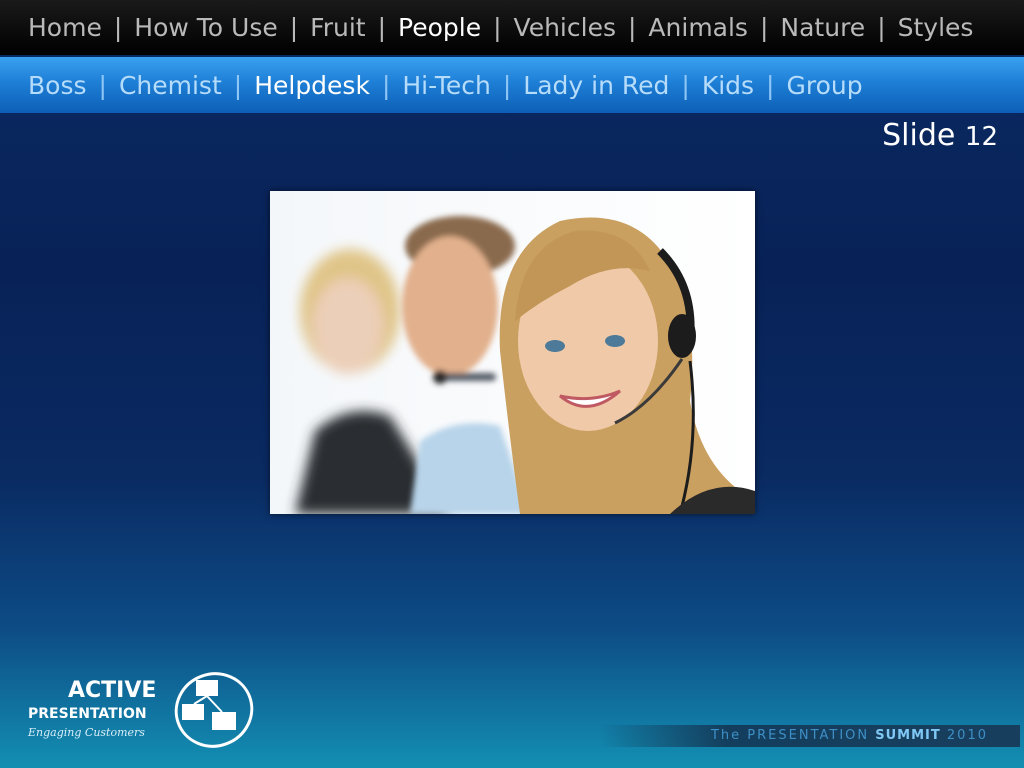  Describe the element at coordinates (596, 85) in the screenshot. I see `subnav-lady-in-red: Lady in Red` at that location.